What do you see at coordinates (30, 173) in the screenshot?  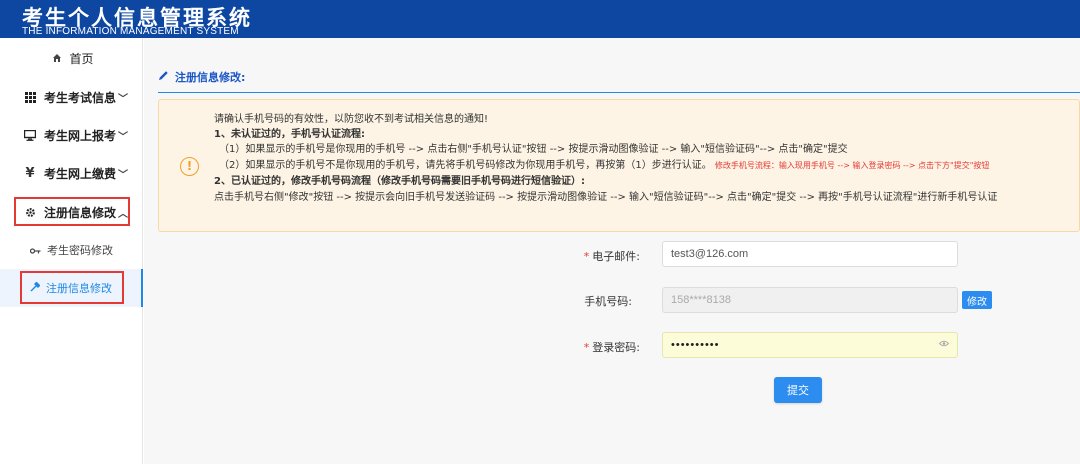 I see `yen-icon: ¥` at bounding box center [30, 173].